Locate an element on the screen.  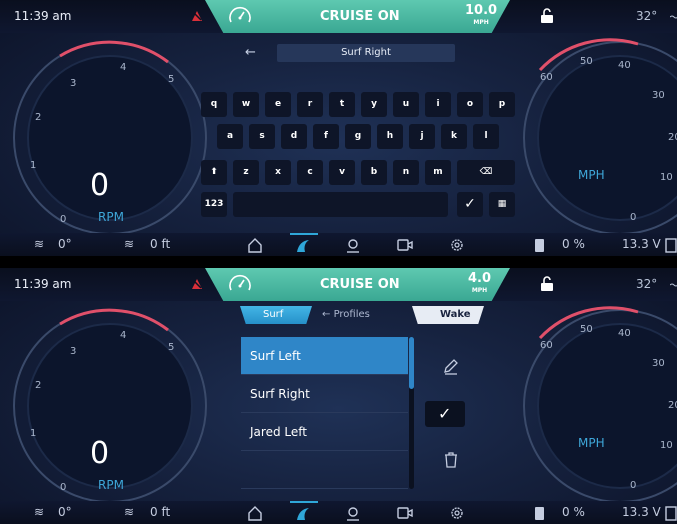
name-entry-row: ← Surf Right is located at coordinates (340, 53).